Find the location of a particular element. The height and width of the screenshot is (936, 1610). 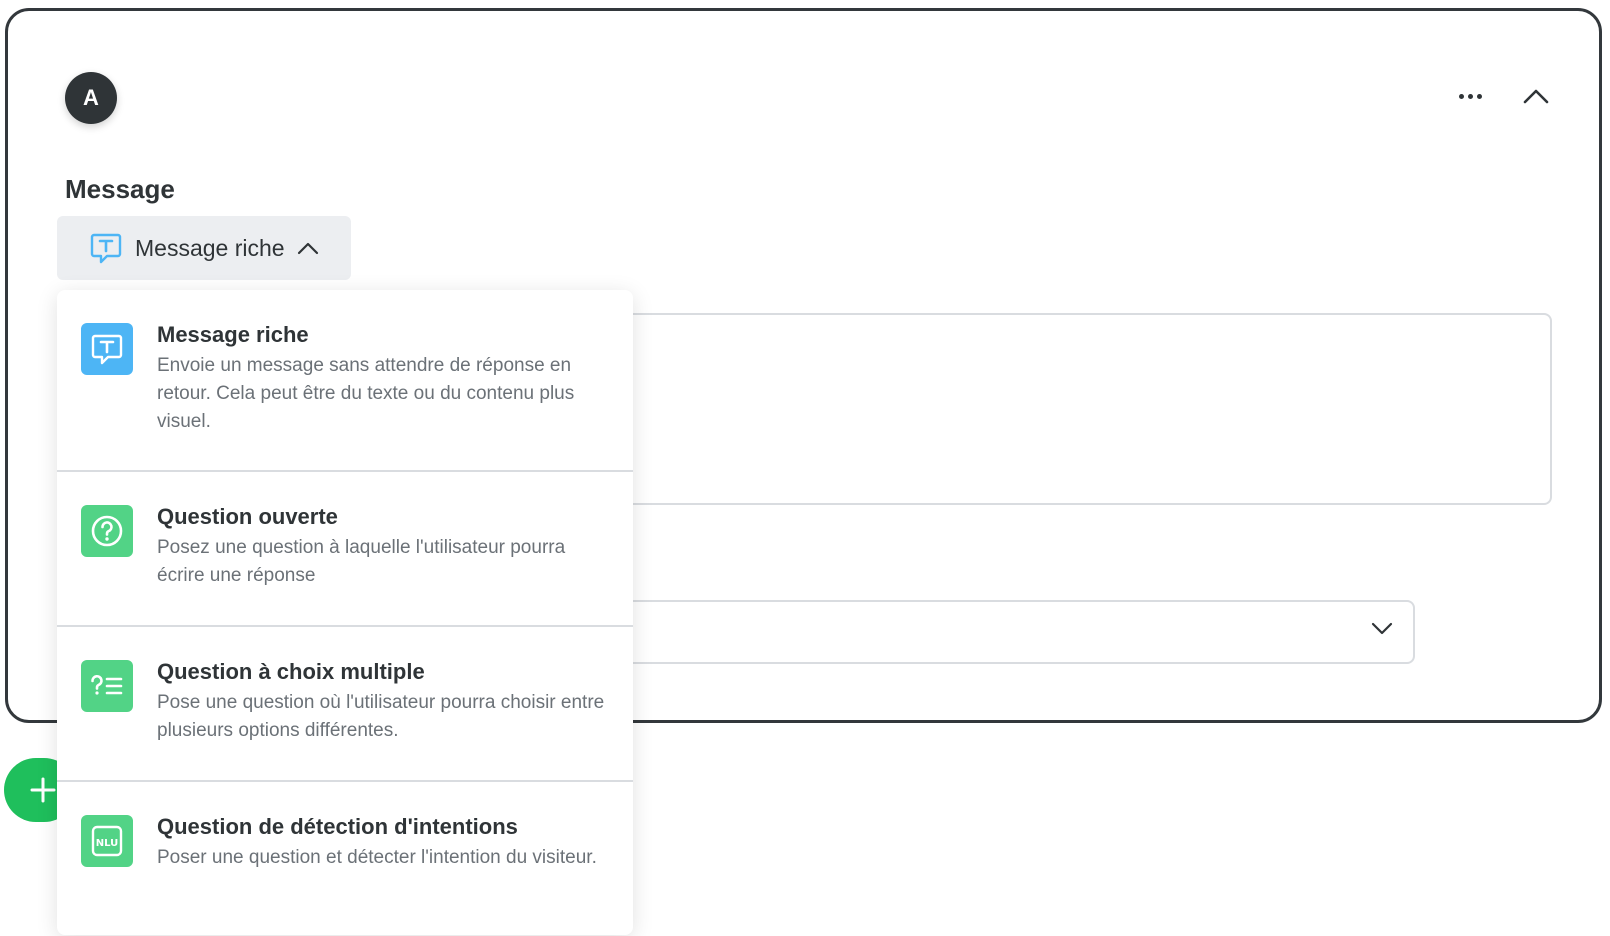

message-type-select: Message riche is located at coordinates (204, 248).